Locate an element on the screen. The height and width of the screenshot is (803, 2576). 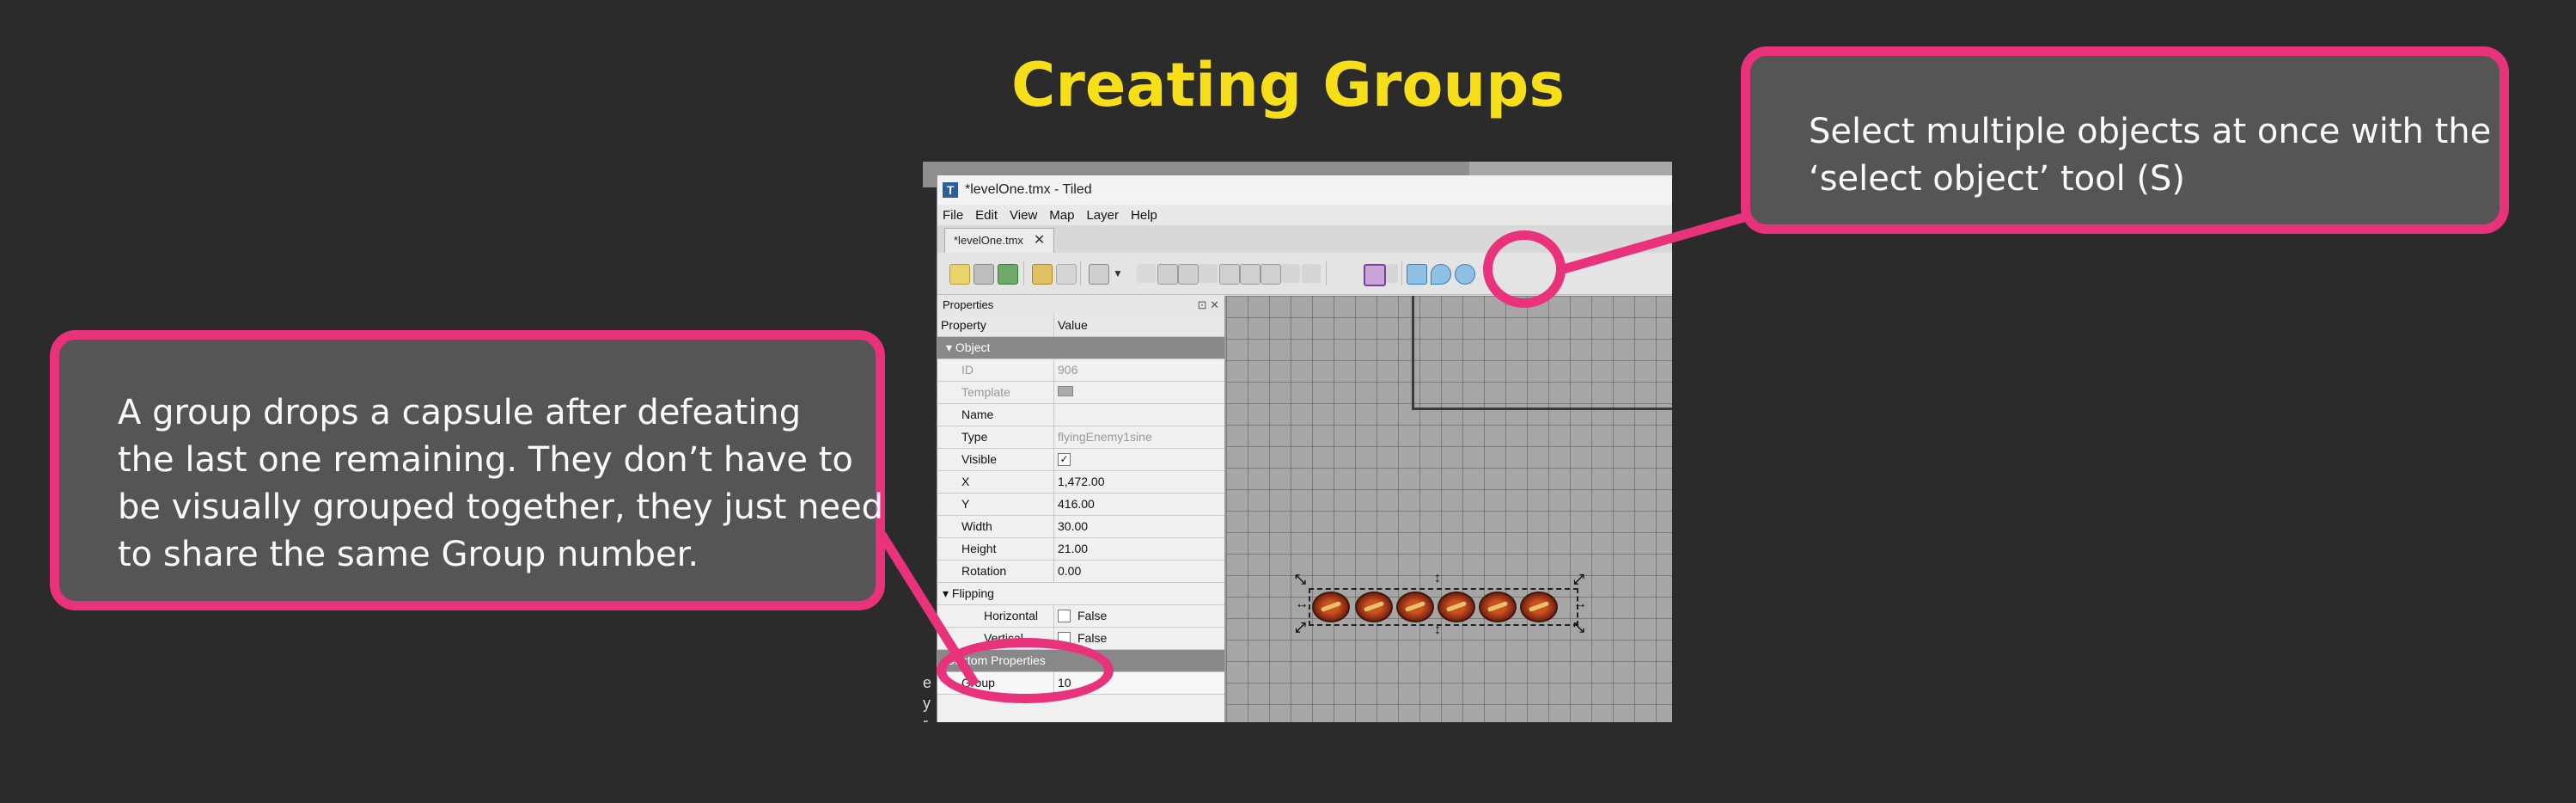
property-value: 416.00 is located at coordinates (1139, 504).